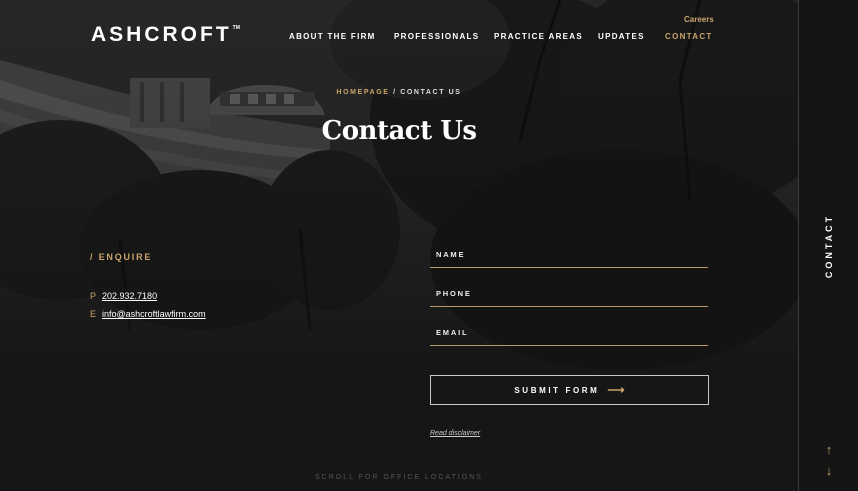 The height and width of the screenshot is (491, 858). What do you see at coordinates (829, 471) in the screenshot?
I see `arrow-down-icon: ↓` at bounding box center [829, 471].